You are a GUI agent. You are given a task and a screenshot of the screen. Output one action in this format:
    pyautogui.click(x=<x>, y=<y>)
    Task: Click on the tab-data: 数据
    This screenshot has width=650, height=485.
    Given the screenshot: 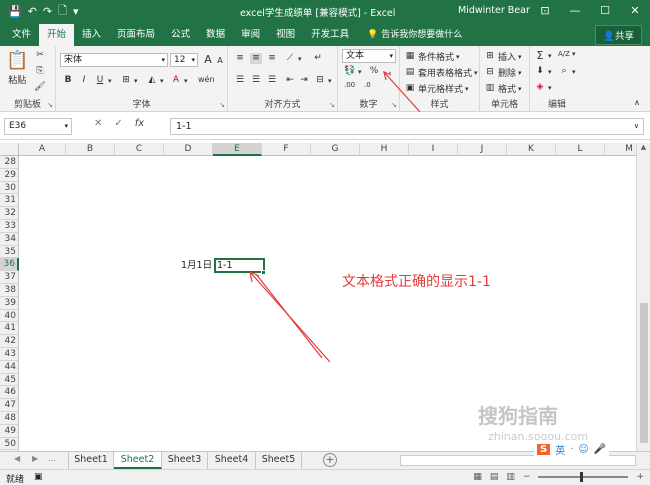 What is the action you would take?
    pyautogui.click(x=215, y=35)
    